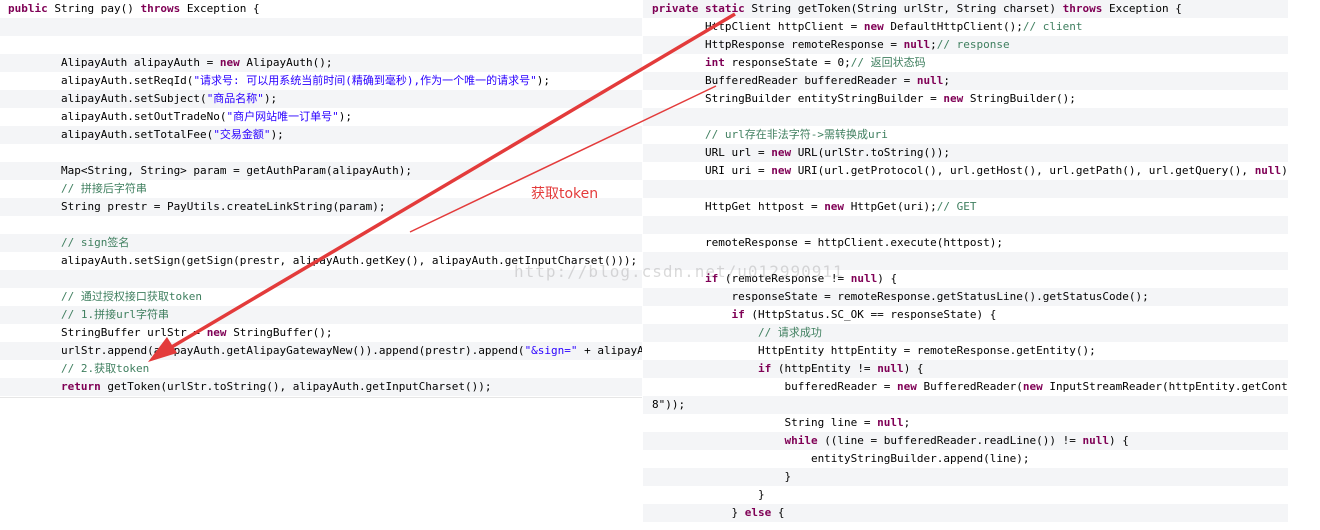 This screenshot has width=1320, height=530. What do you see at coordinates (778, 44) in the screenshot?
I see `code-token: HttpResponse remoteResponse =` at bounding box center [778, 44].